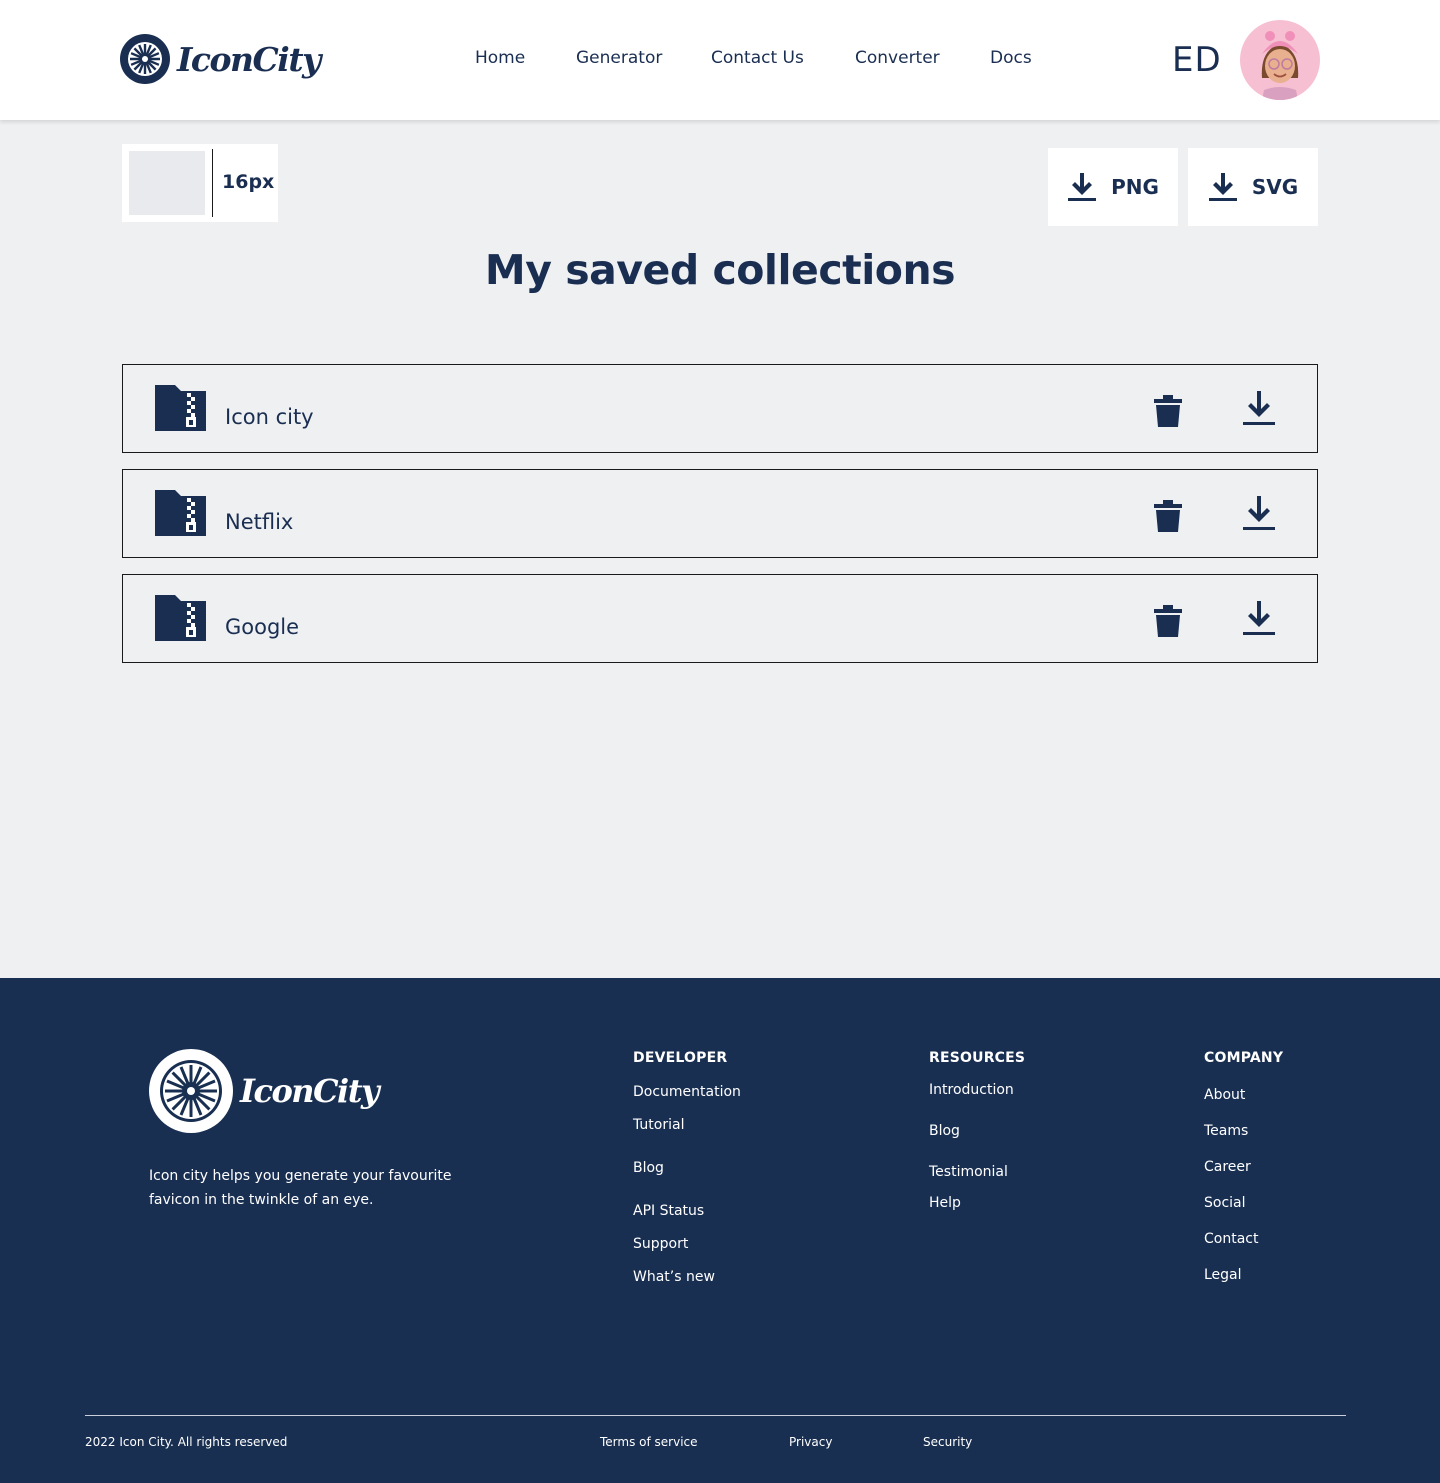  What do you see at coordinates (269, 417) in the screenshot?
I see `collection-name: Icon city` at bounding box center [269, 417].